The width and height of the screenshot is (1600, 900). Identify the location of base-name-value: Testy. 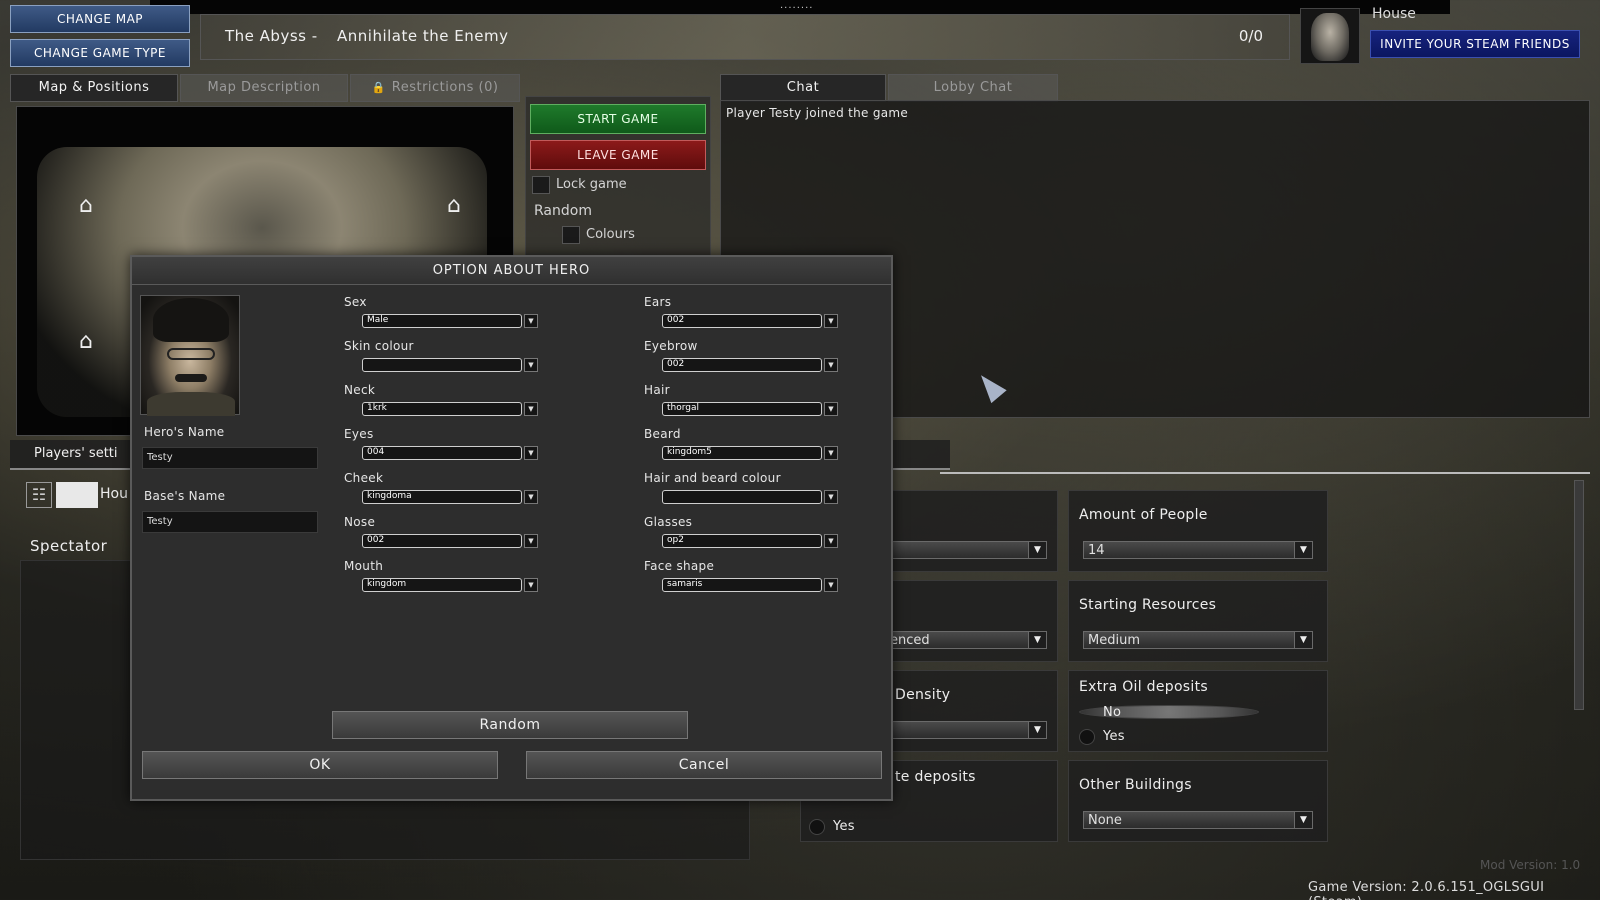
(160, 521).